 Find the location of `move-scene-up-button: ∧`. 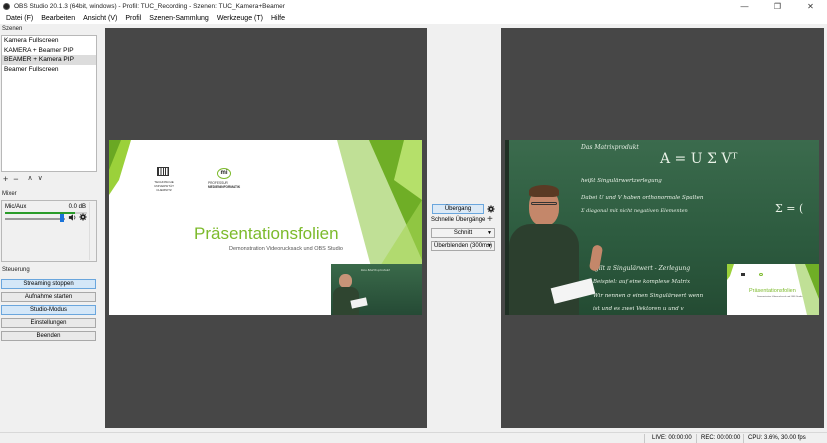

move-scene-up-button: ∧ is located at coordinates (30, 179).